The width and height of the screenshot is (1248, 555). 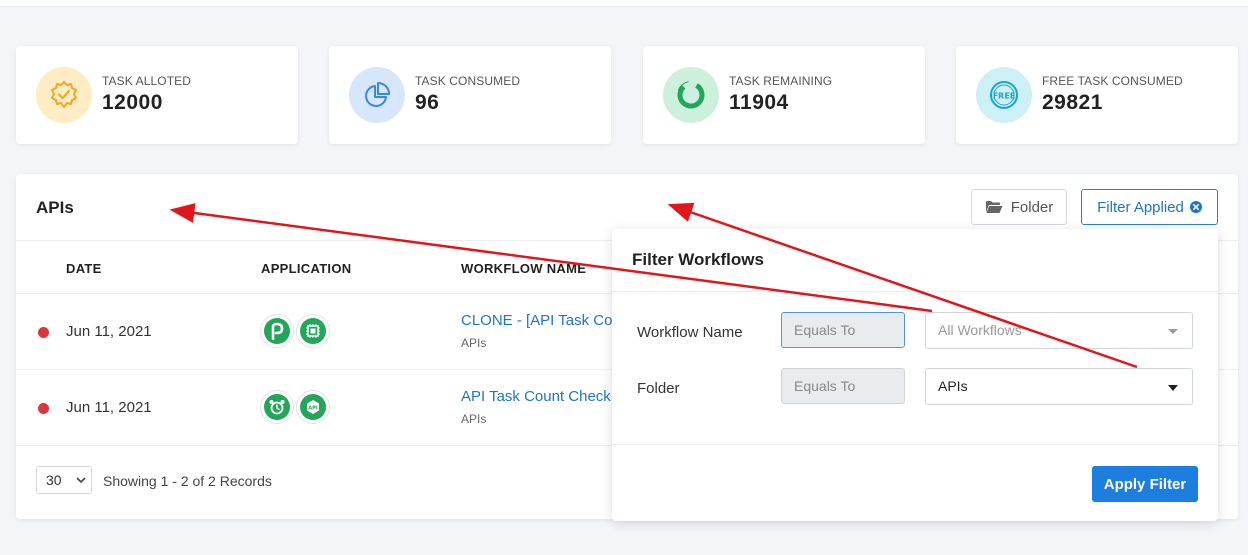 What do you see at coordinates (1195, 207) in the screenshot?
I see `close-circle-icon` at bounding box center [1195, 207].